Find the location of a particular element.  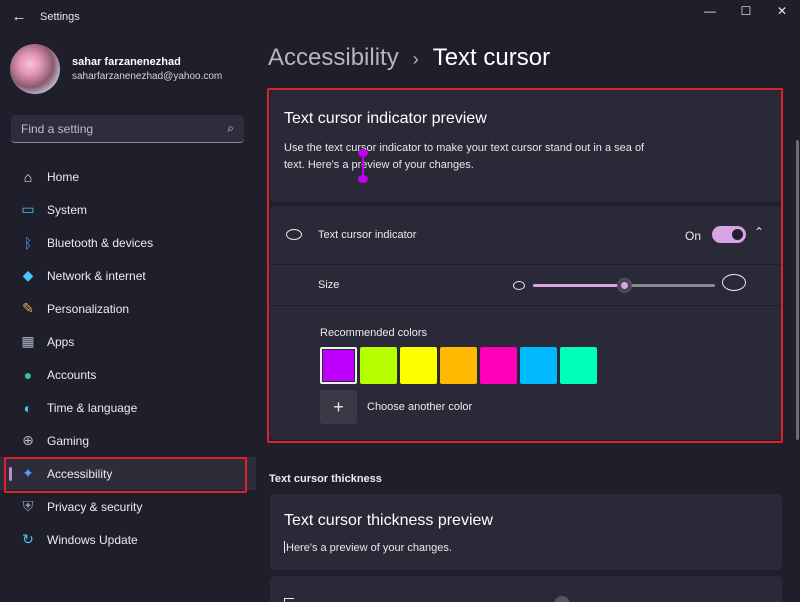

sidebar-item-apps: ▦ Apps is located at coordinates (128, 341).